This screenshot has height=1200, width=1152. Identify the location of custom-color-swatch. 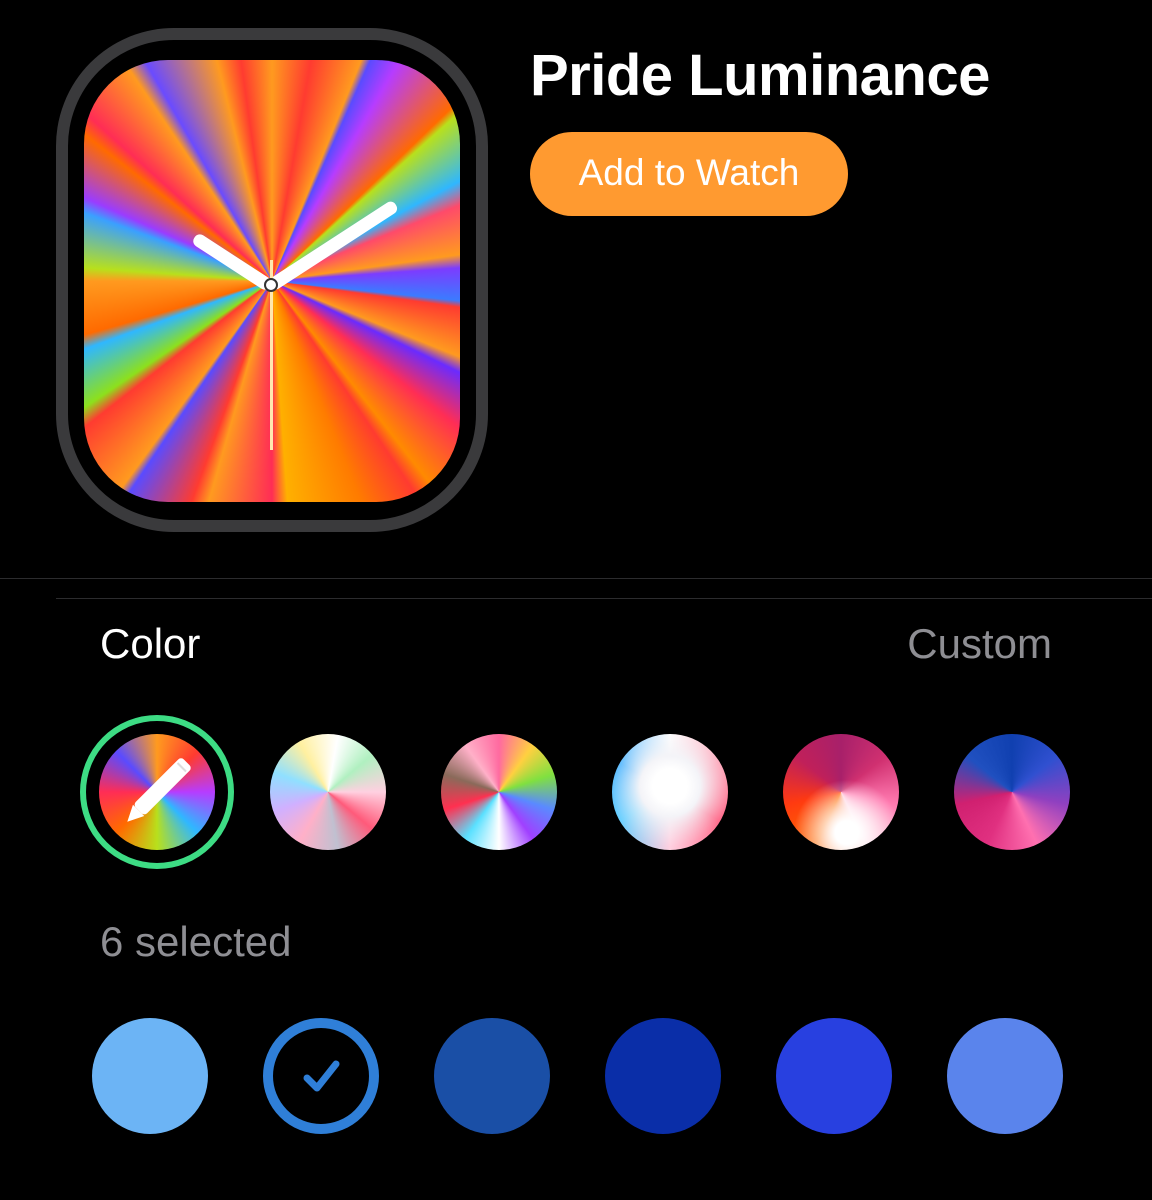
(157, 792).